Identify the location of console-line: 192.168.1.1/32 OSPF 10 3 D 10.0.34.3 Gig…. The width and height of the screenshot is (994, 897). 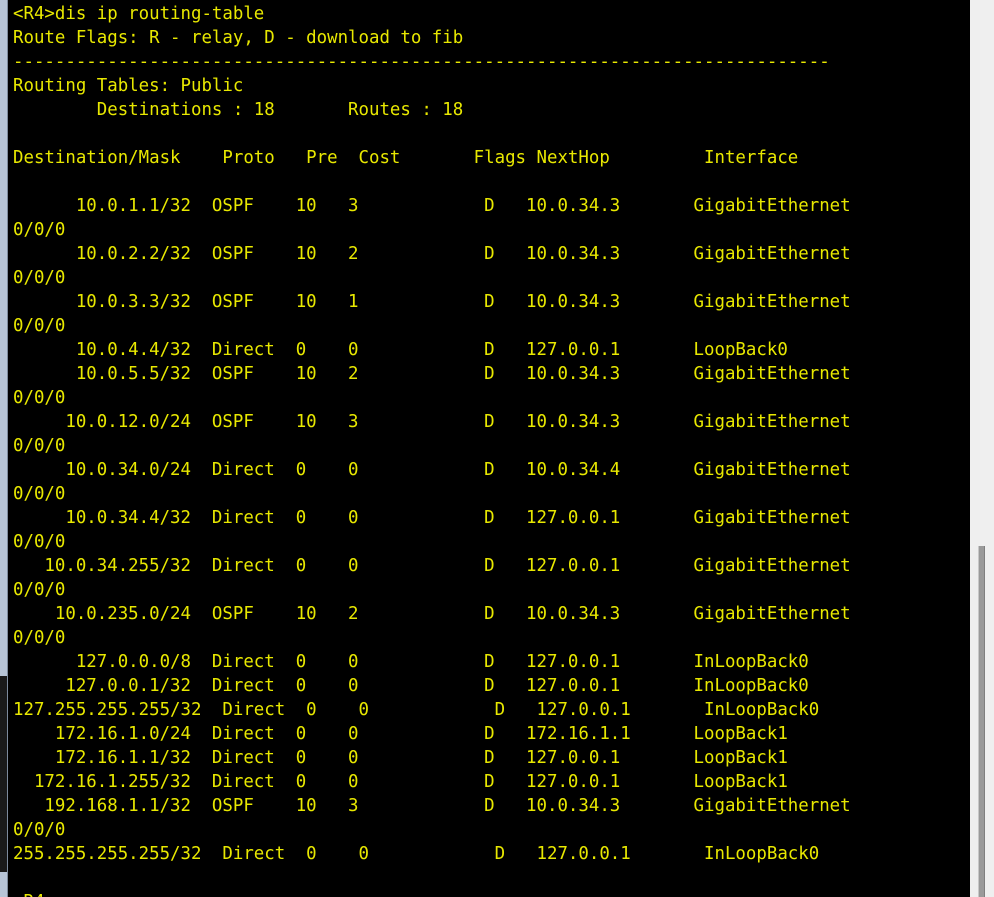
(432, 806).